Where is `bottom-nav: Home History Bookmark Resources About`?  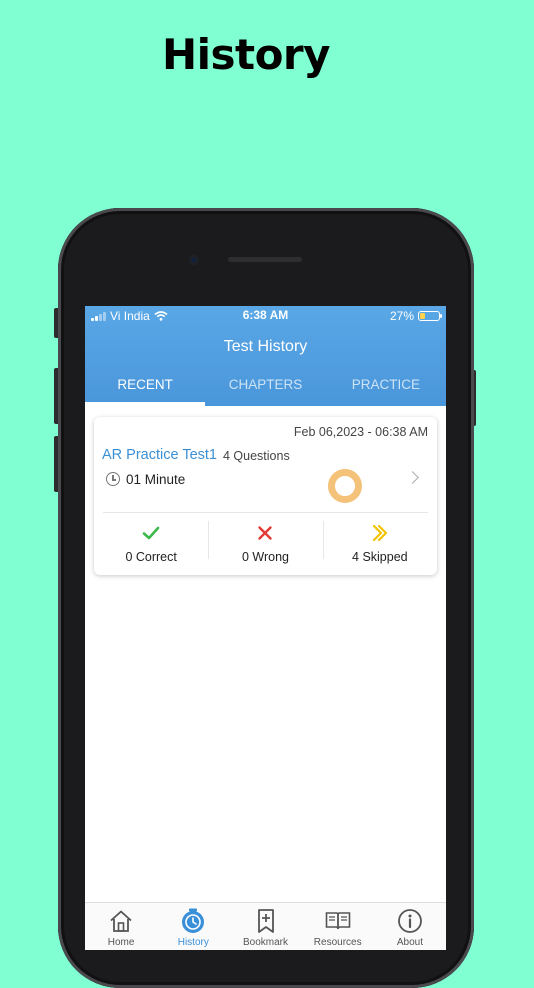
bottom-nav: Home History Bookmark Resources About is located at coordinates (265, 926).